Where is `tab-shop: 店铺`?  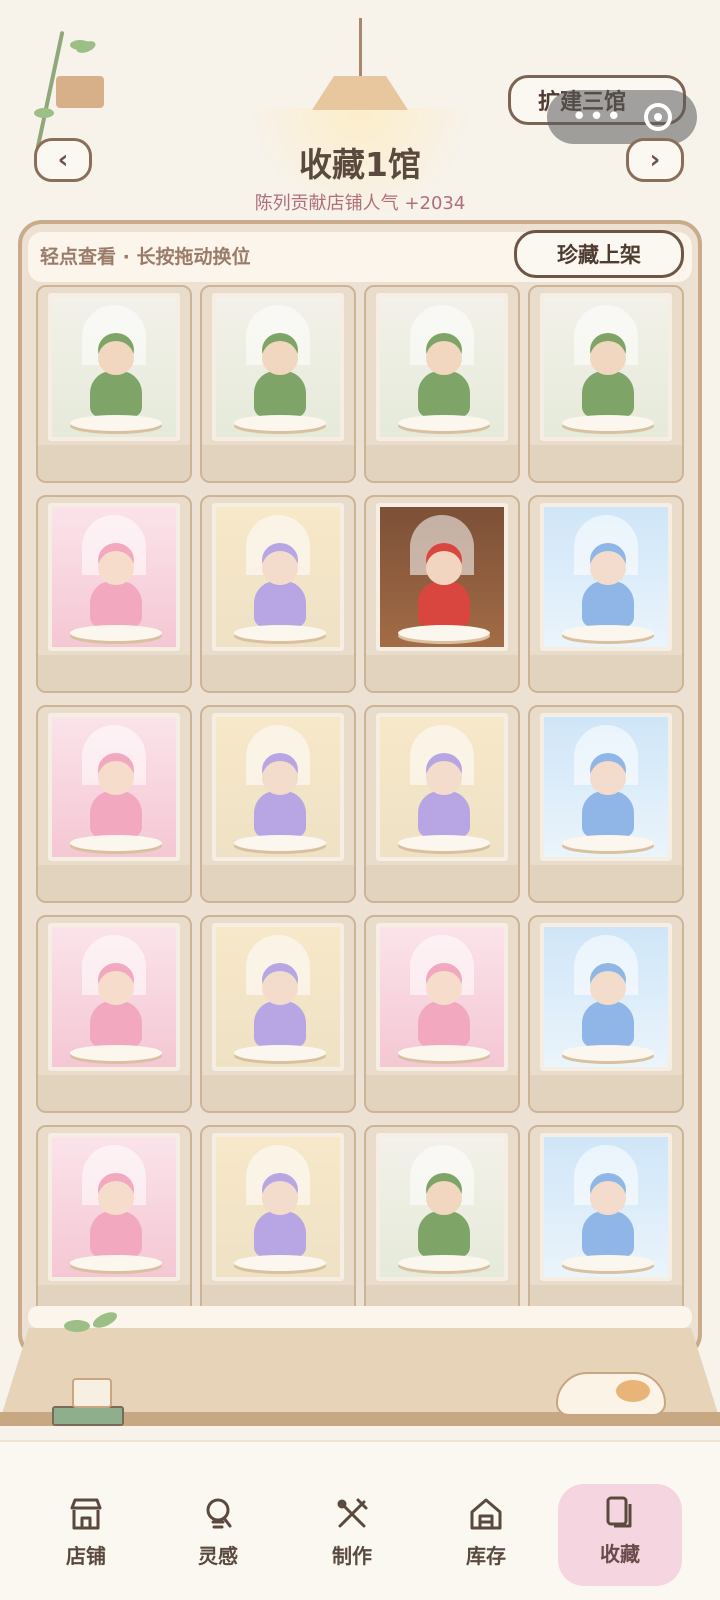
tab-shop: 店铺 is located at coordinates (86, 1536).